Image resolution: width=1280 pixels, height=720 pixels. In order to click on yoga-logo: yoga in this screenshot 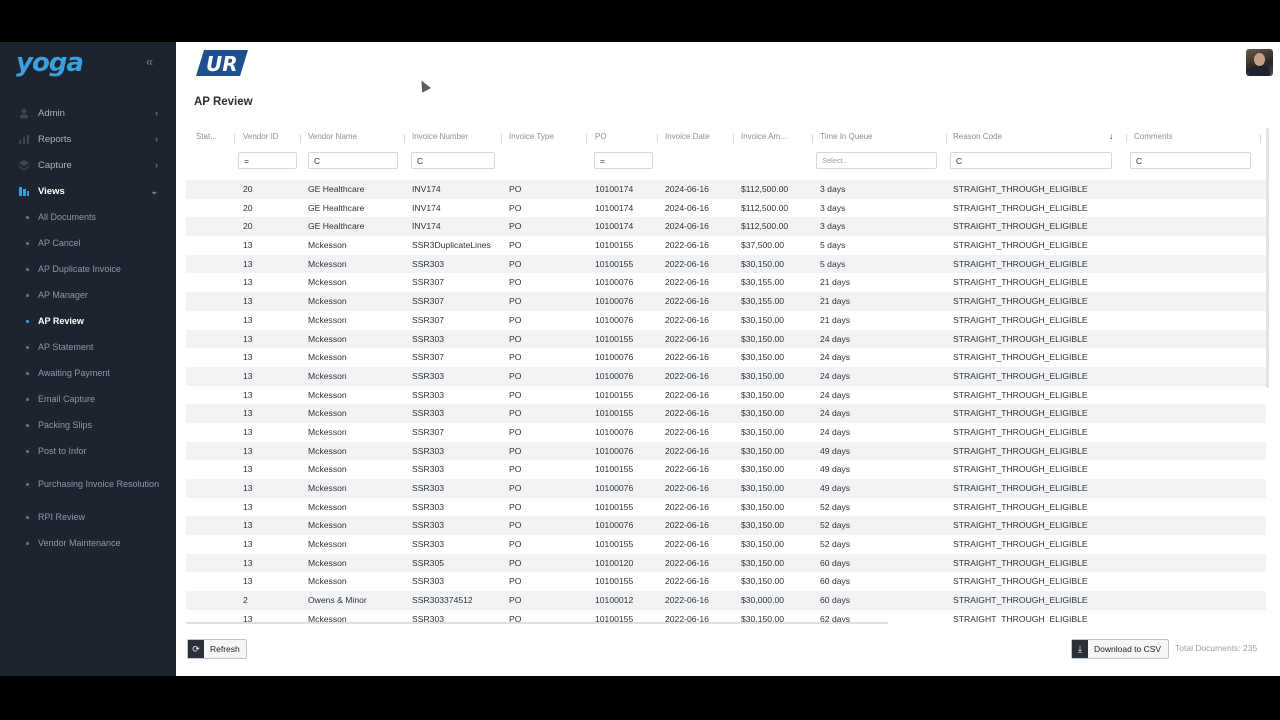, I will do `click(50, 63)`.